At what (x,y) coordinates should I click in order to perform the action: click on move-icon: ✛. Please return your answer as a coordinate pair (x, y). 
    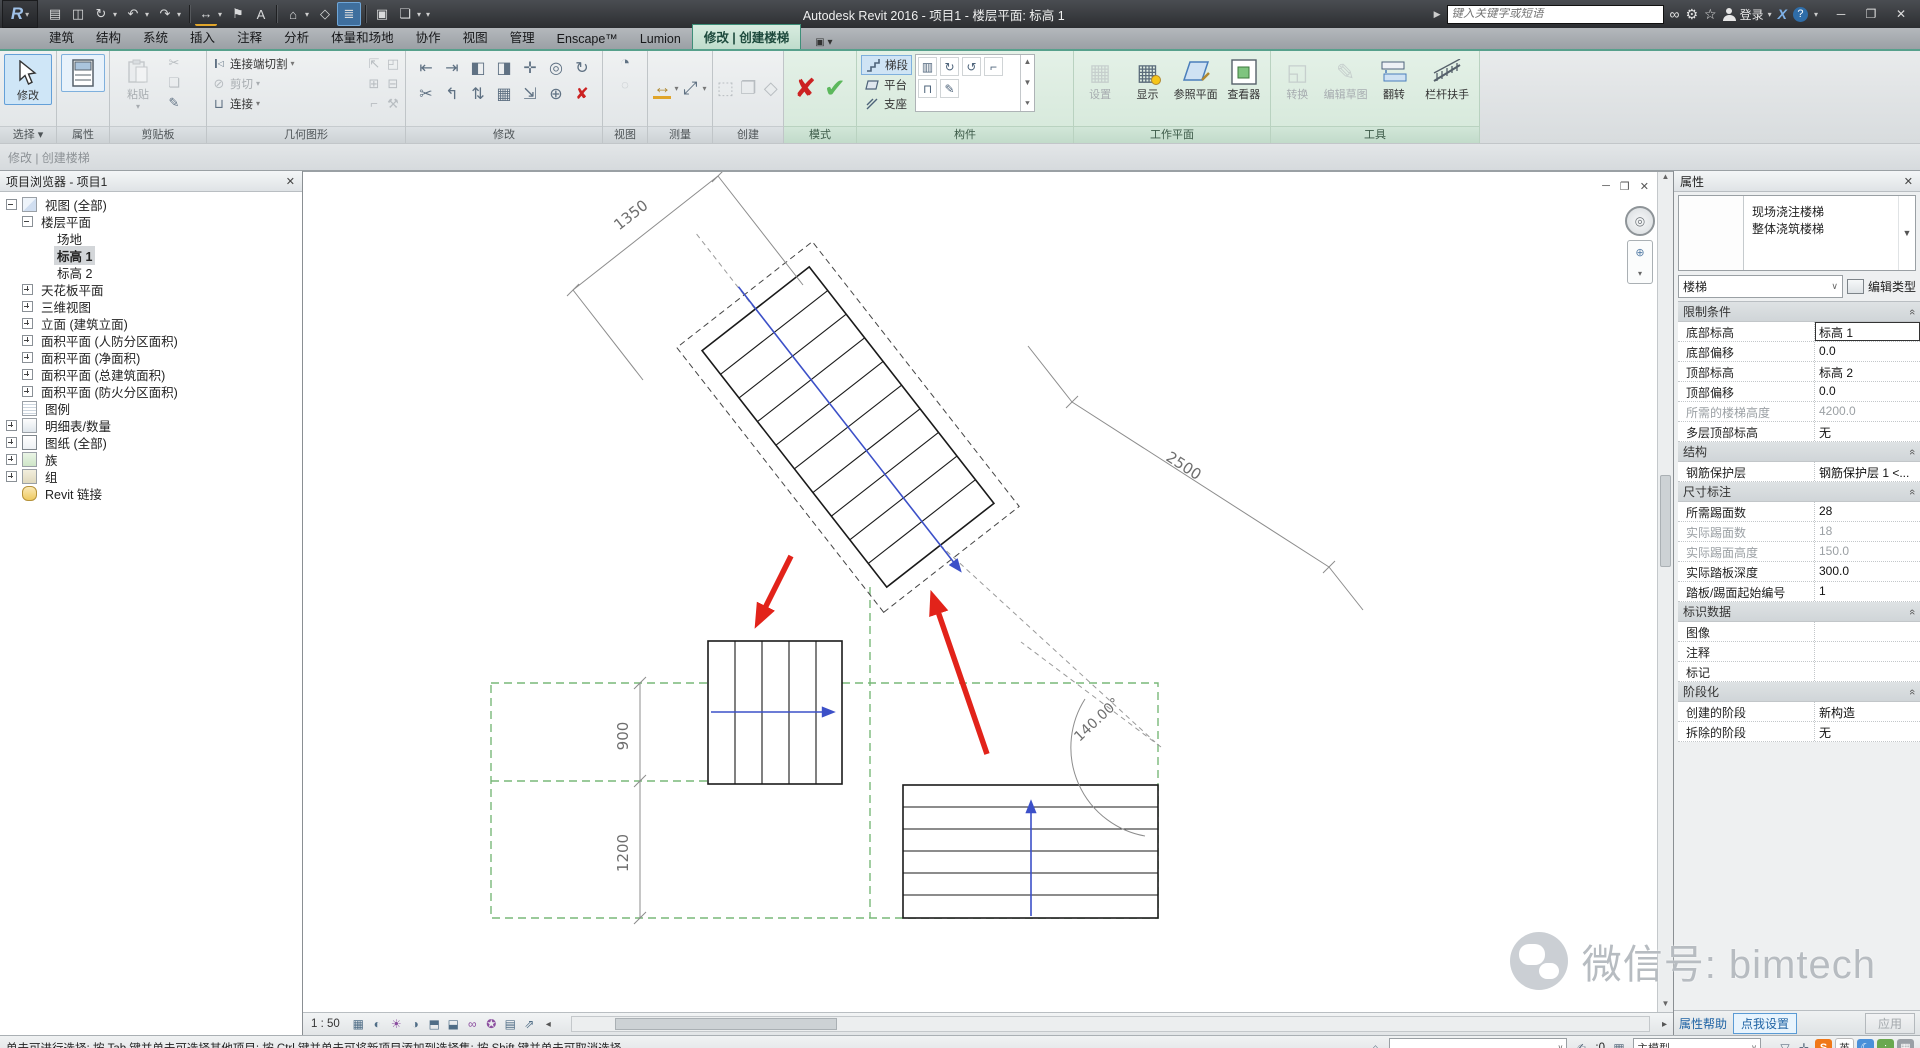
    Looking at the image, I should click on (530, 68).